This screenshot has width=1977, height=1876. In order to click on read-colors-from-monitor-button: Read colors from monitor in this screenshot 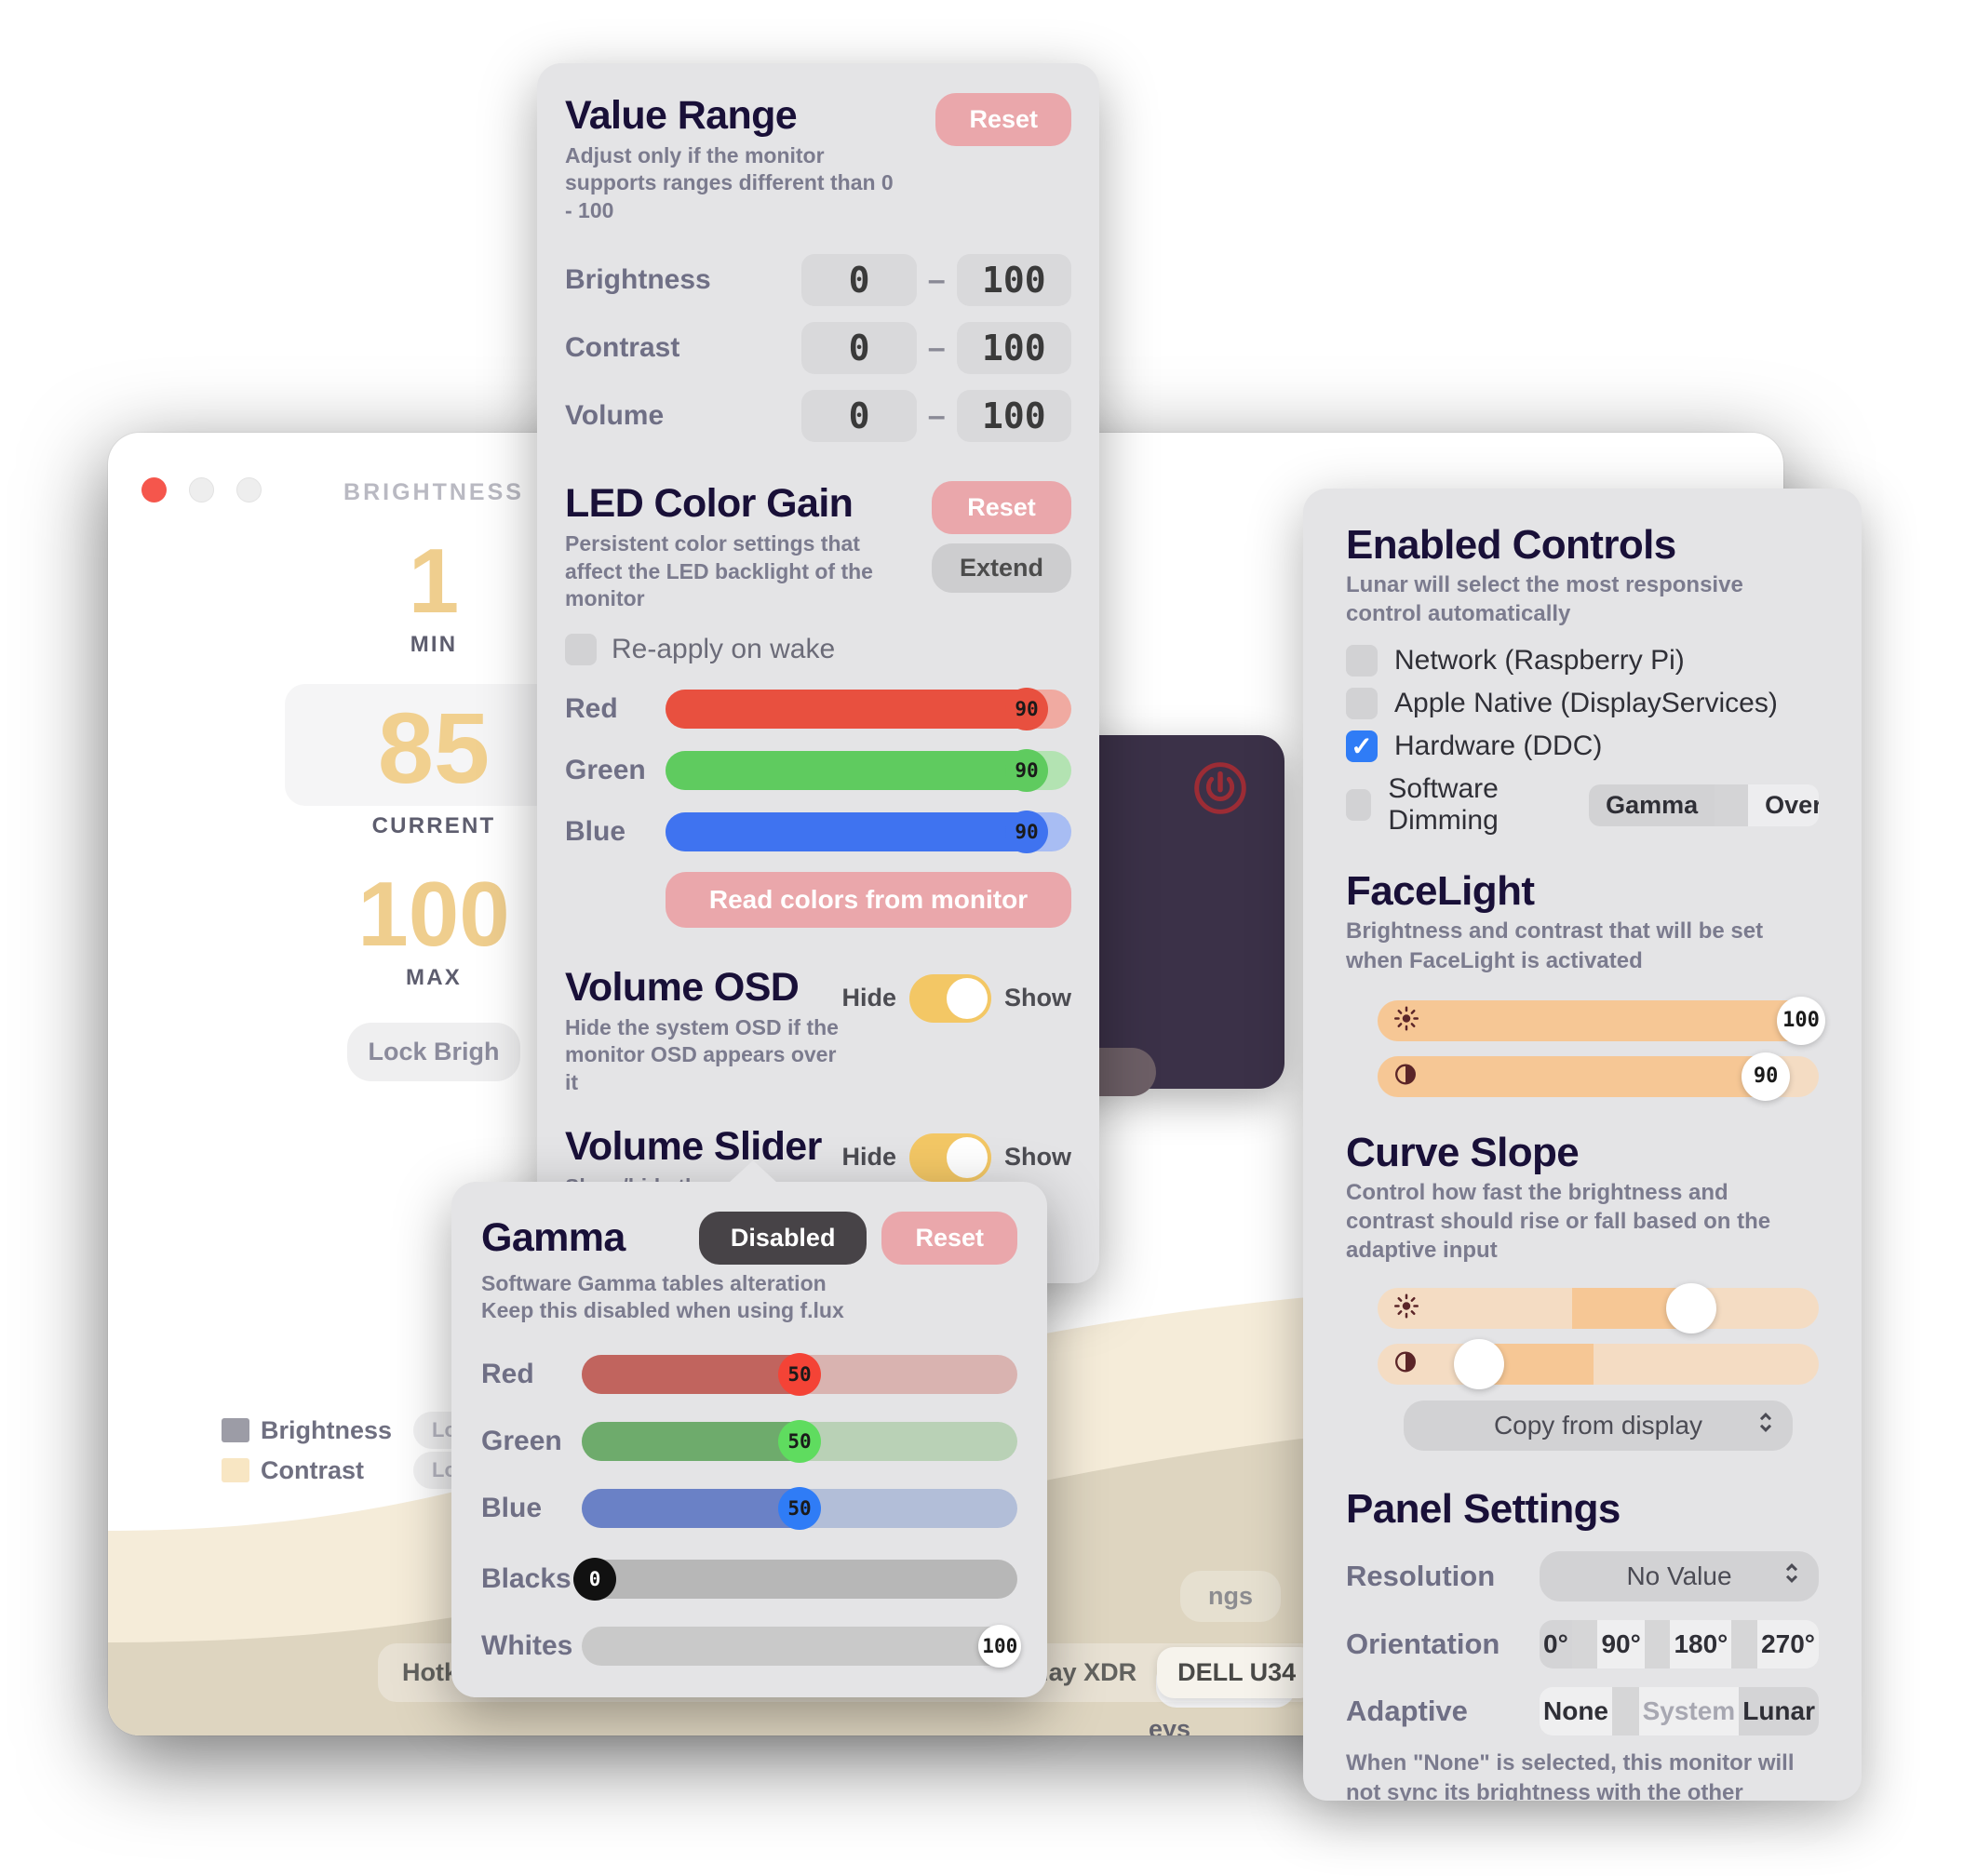, I will do `click(868, 899)`.